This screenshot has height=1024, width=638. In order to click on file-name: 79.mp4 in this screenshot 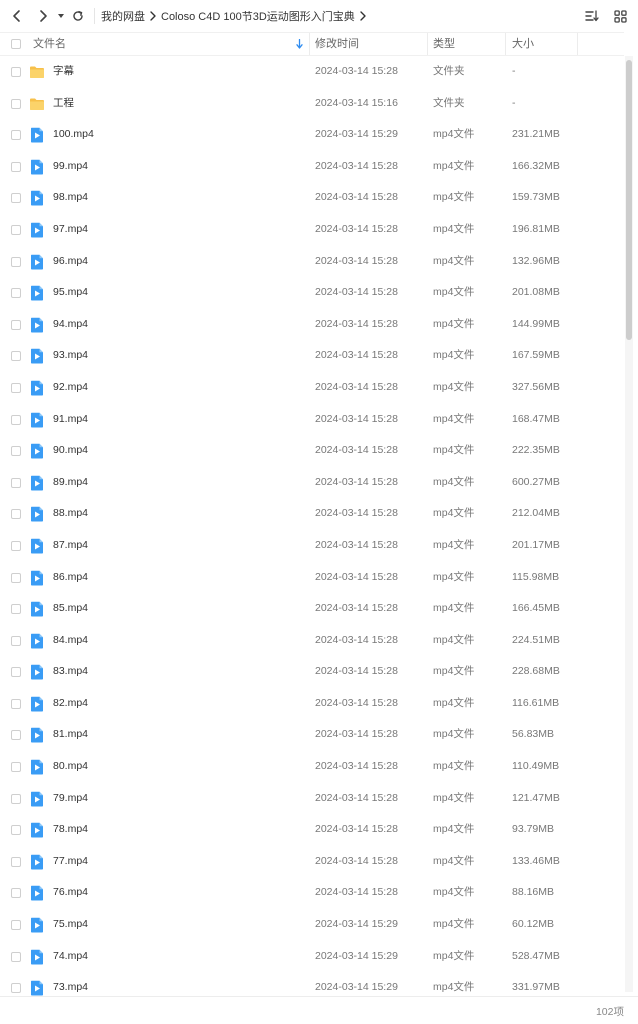, I will do `click(70, 799)`.